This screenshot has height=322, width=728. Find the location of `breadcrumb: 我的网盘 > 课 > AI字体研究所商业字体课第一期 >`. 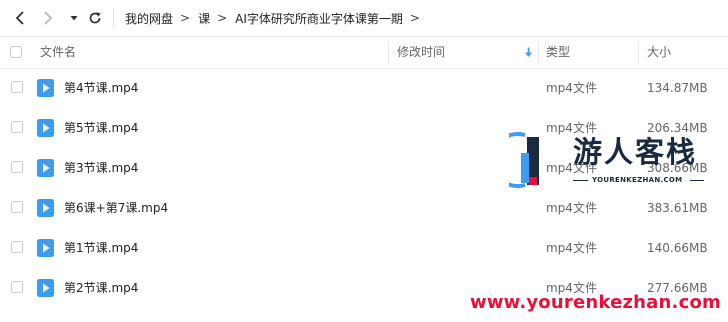

breadcrumb: 我的网盘 > 课 > AI字体研究所商业字体课第一期 > is located at coordinates (276, 18).